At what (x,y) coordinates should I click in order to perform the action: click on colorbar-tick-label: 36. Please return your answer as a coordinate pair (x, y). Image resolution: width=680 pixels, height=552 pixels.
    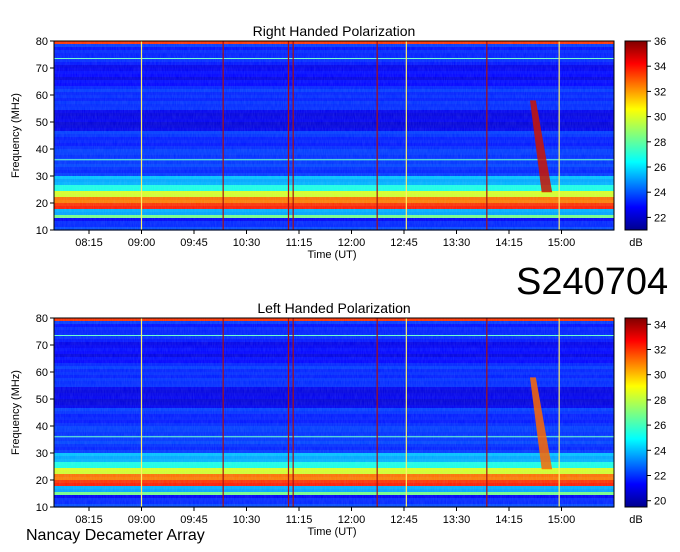
    Looking at the image, I should click on (660, 42).